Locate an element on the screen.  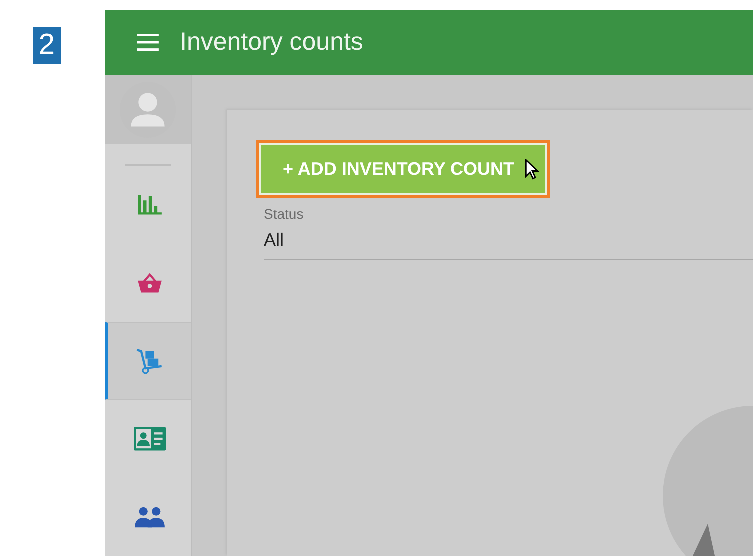
sidebar-item is located at coordinates (148, 361).